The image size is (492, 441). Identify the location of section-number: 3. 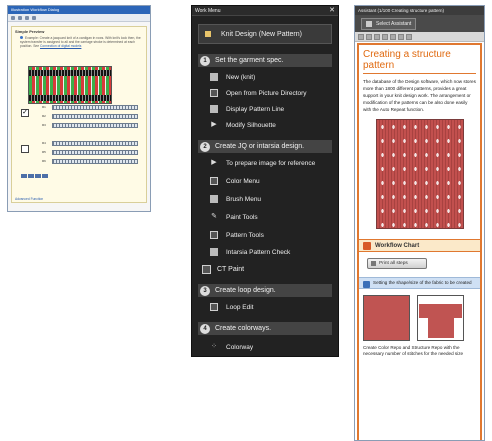
(205, 290).